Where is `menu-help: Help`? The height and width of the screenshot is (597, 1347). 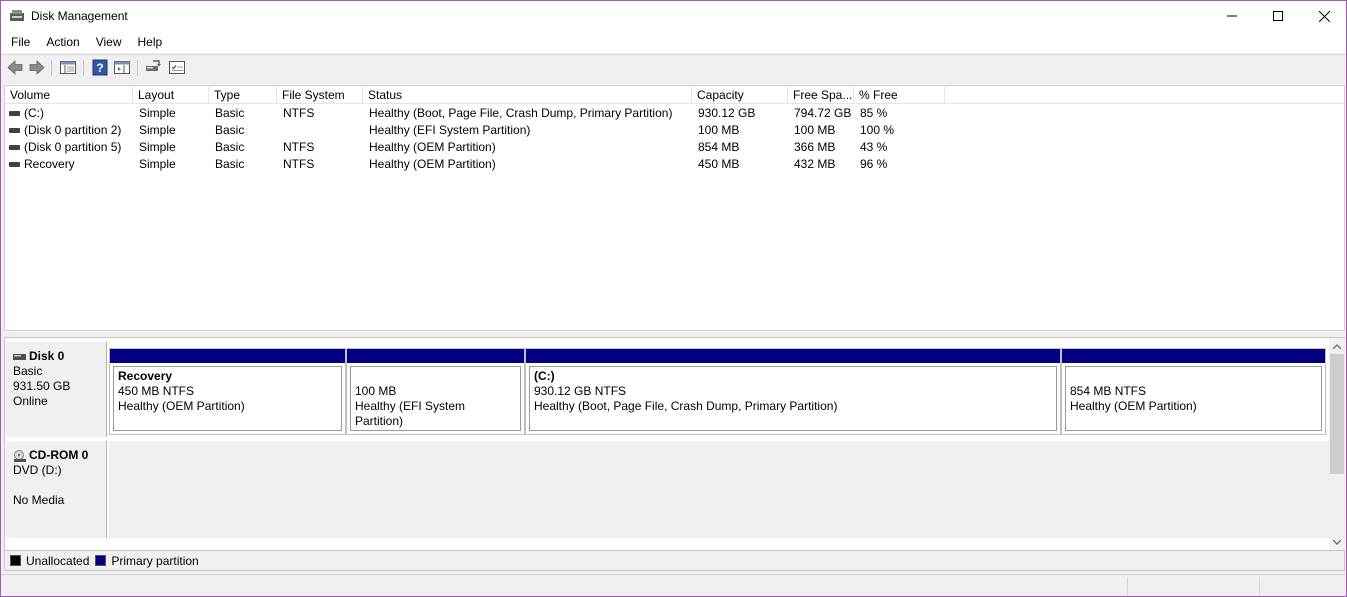 menu-help: Help is located at coordinates (150, 42).